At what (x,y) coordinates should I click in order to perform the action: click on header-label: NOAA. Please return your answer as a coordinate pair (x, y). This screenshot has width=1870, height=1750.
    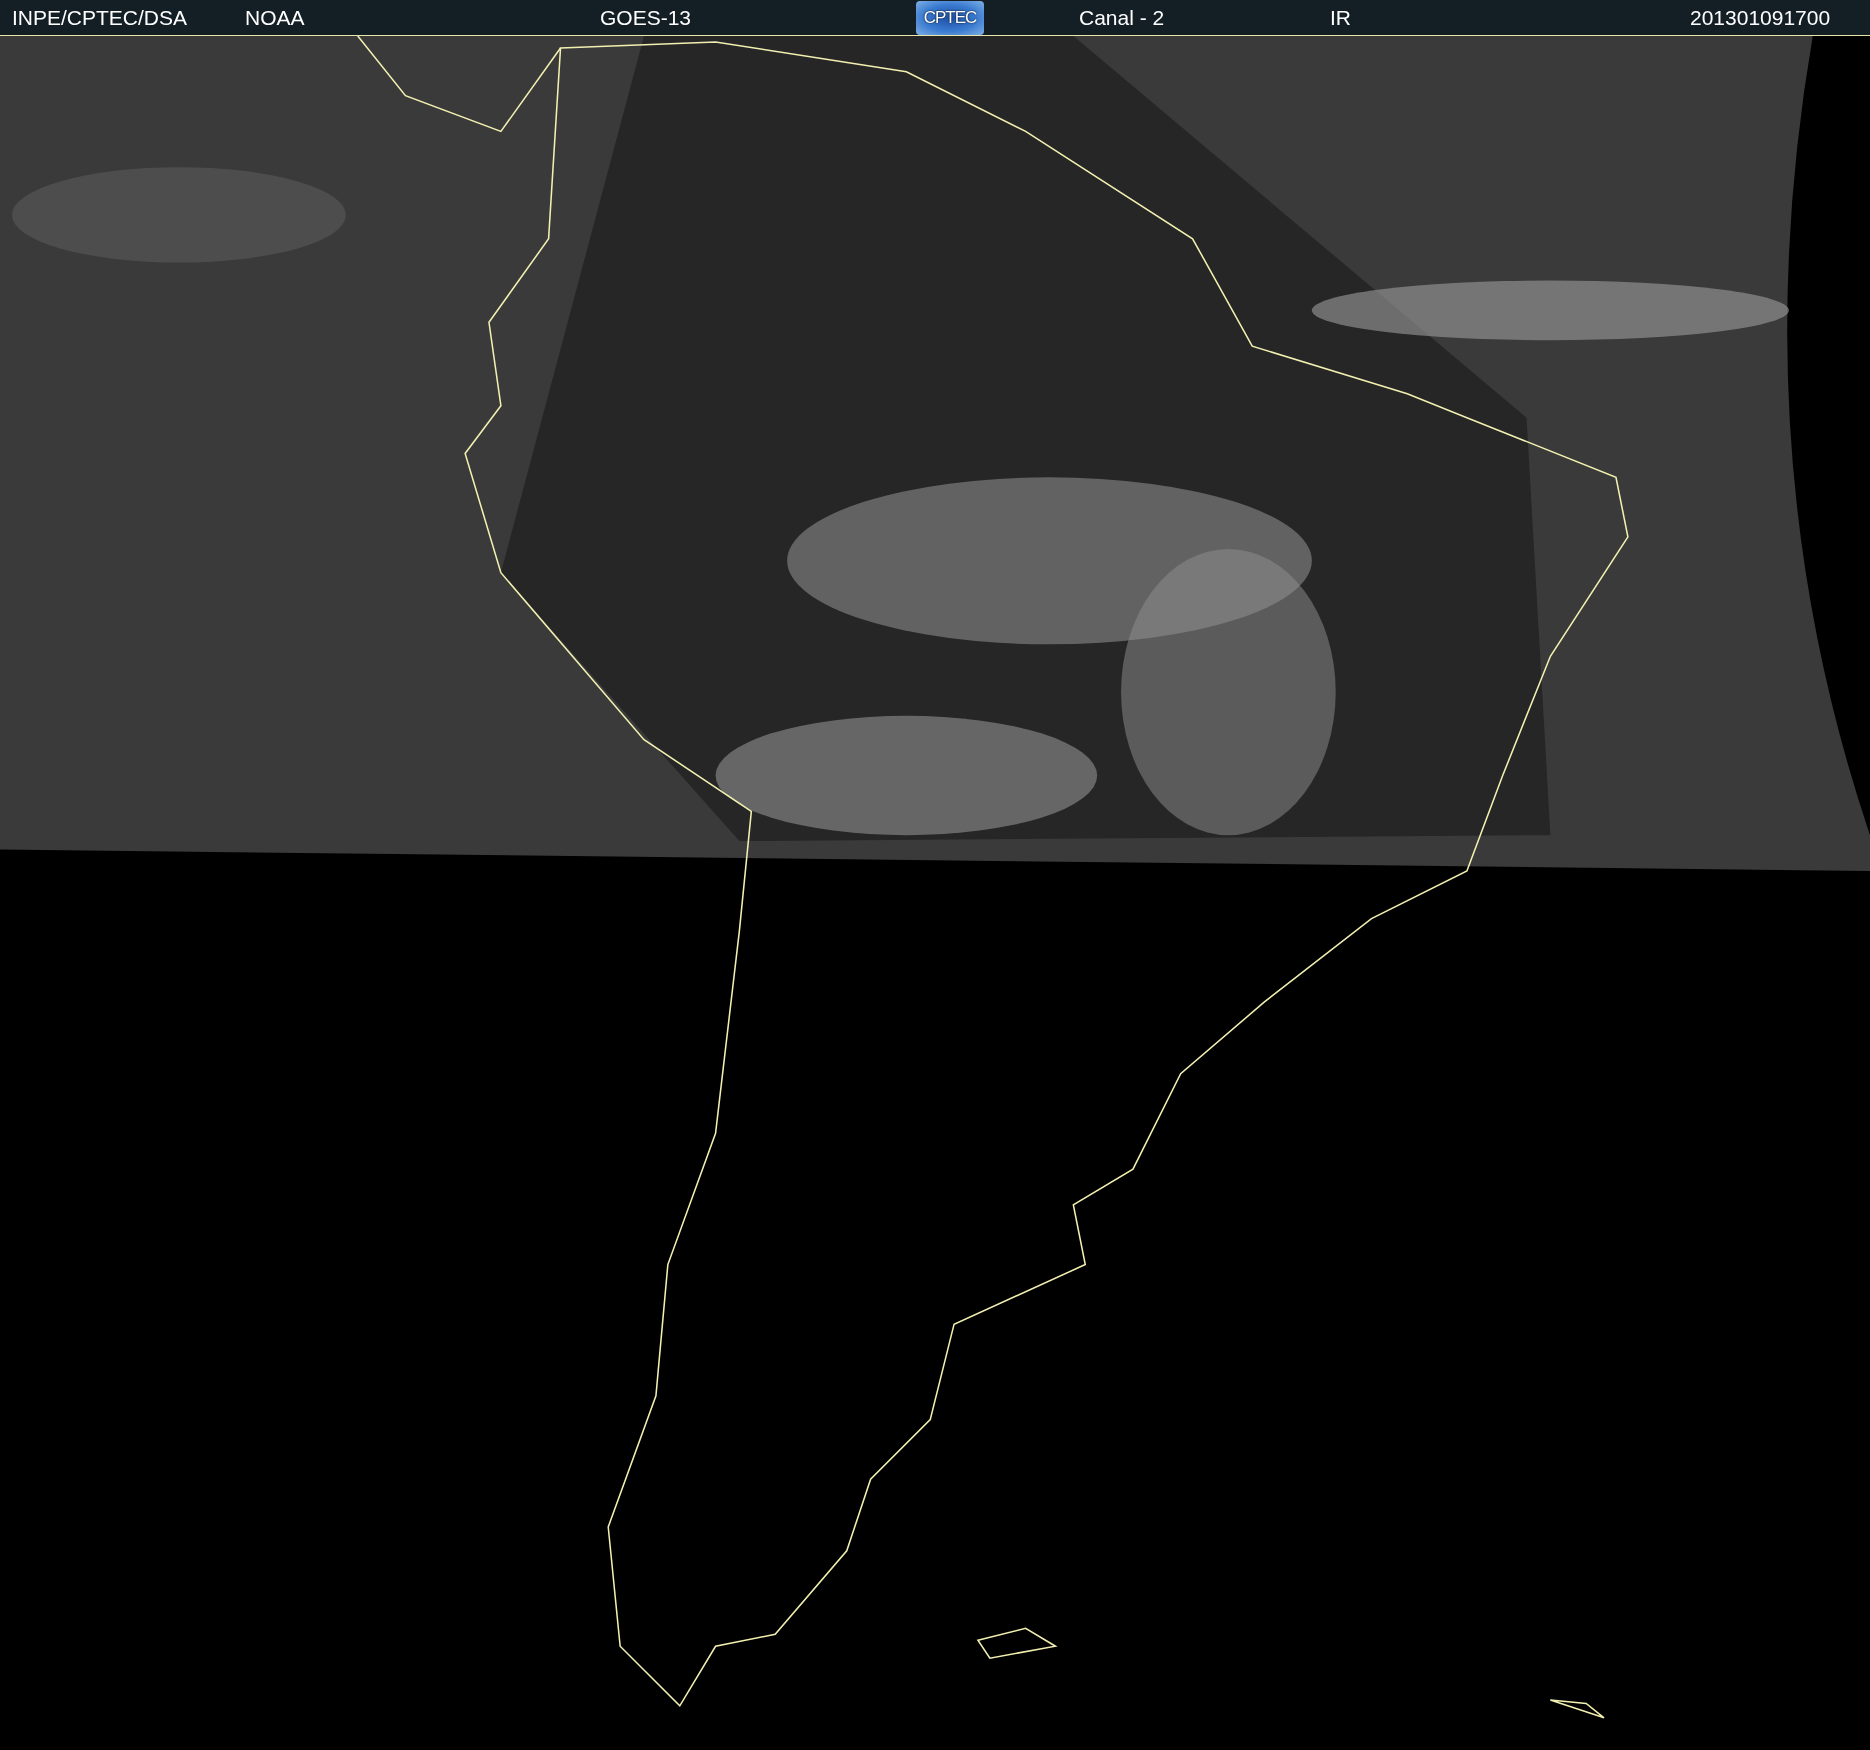
    Looking at the image, I should click on (275, 17).